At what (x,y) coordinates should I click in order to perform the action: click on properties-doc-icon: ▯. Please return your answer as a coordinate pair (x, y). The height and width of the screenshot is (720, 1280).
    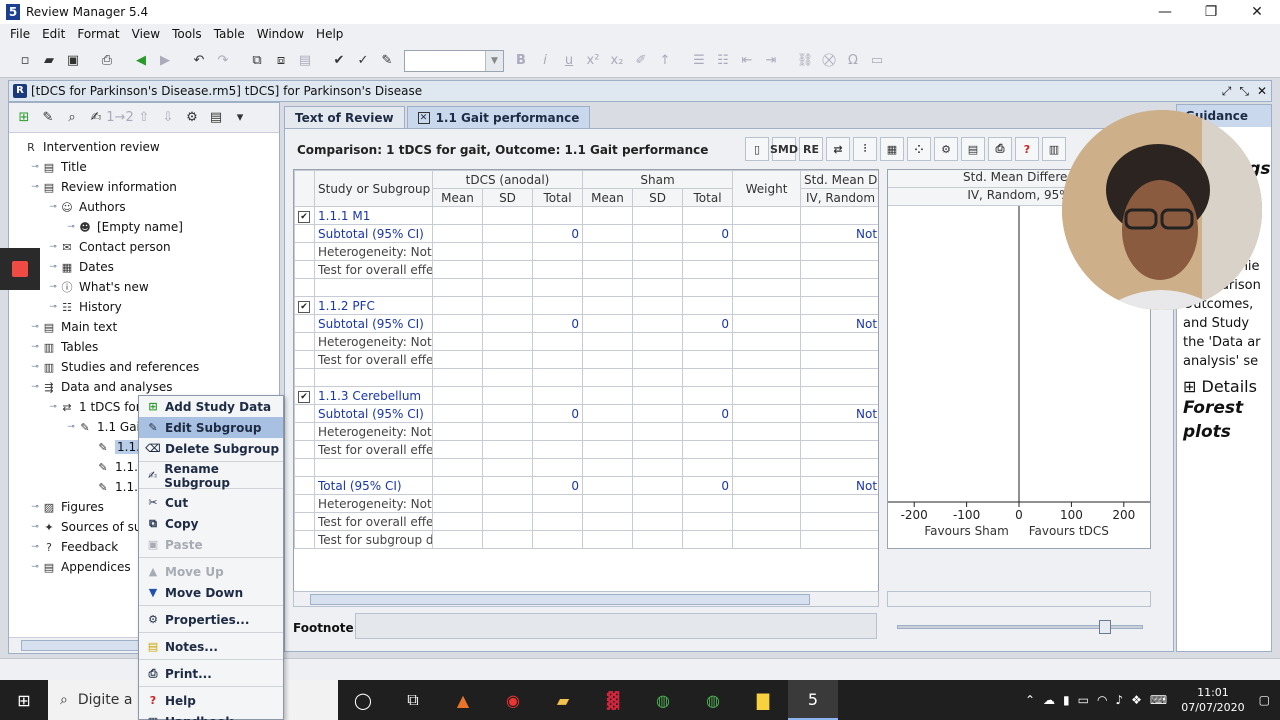
    Looking at the image, I should click on (757, 149).